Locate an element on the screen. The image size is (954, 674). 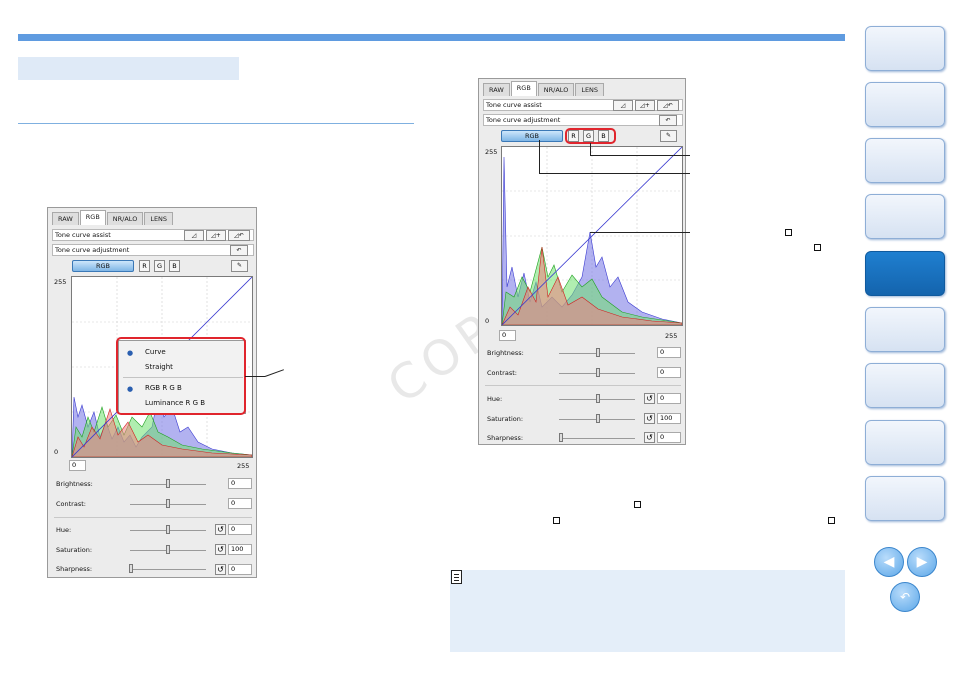
r-channel-button: R is located at coordinates (144, 266).